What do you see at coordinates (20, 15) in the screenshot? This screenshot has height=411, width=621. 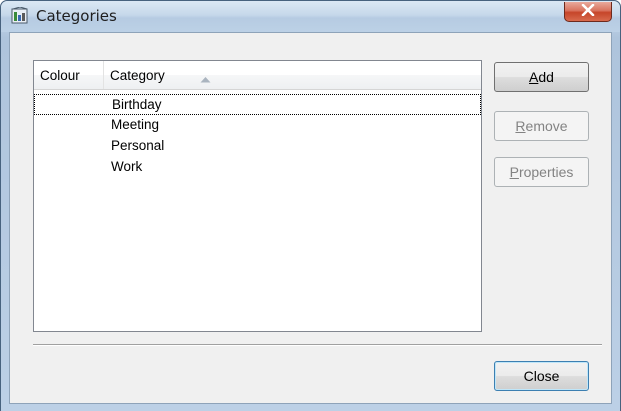 I see `categories-app-icon` at bounding box center [20, 15].